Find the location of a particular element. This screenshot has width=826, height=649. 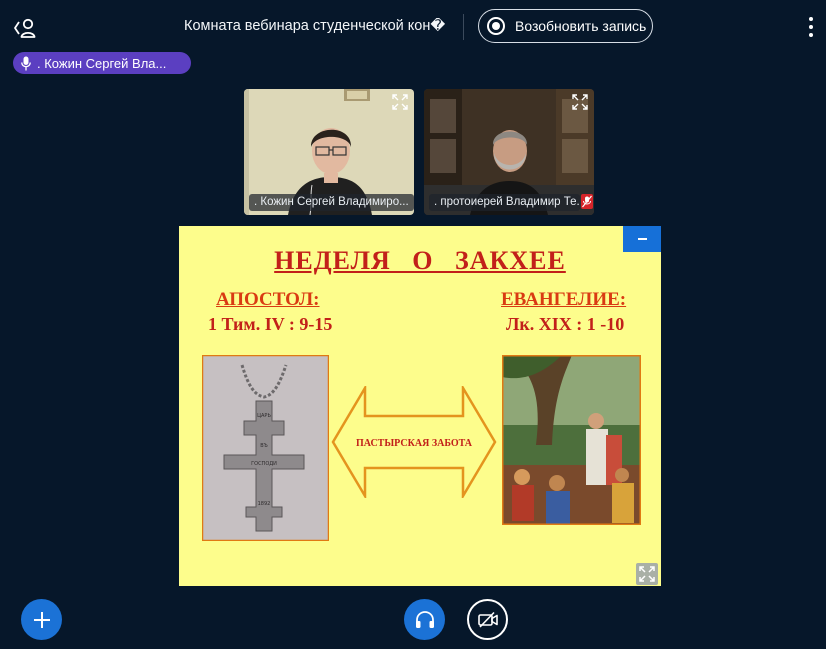

share-webcam-button is located at coordinates (487, 619).